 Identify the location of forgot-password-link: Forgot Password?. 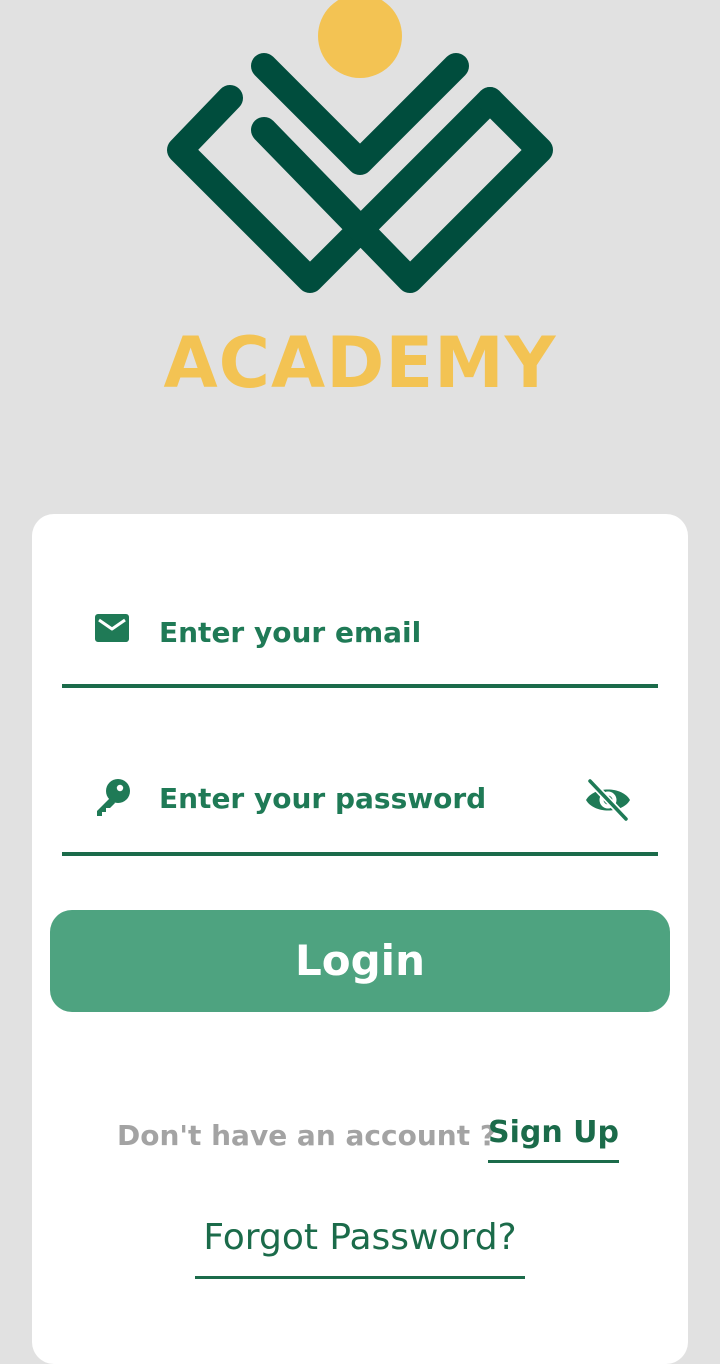
(360, 1248).